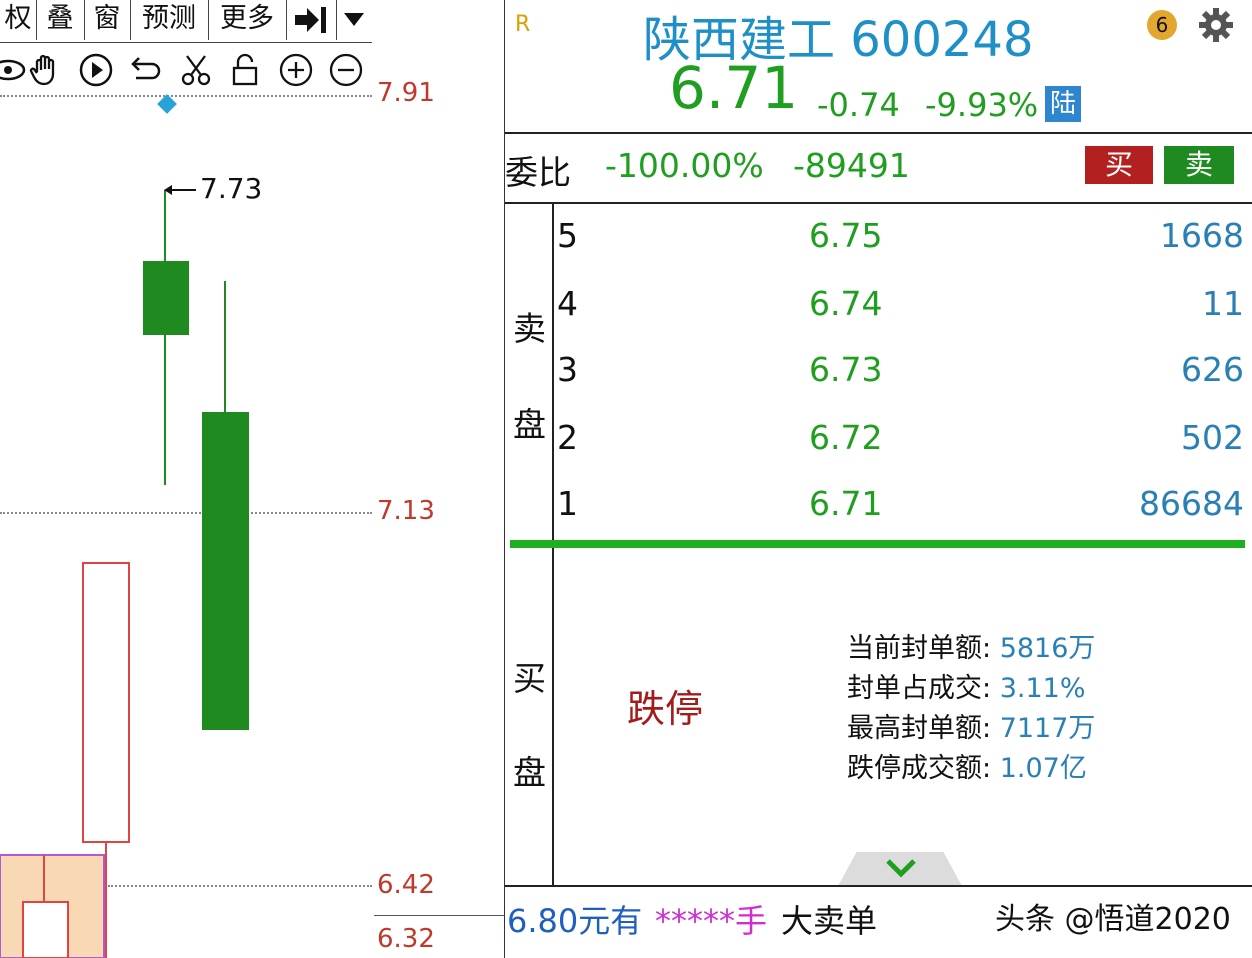 This screenshot has height=958, width=1252. Describe the element at coordinates (846, 303) in the screenshot. I see `ask-price: 6.74` at that location.